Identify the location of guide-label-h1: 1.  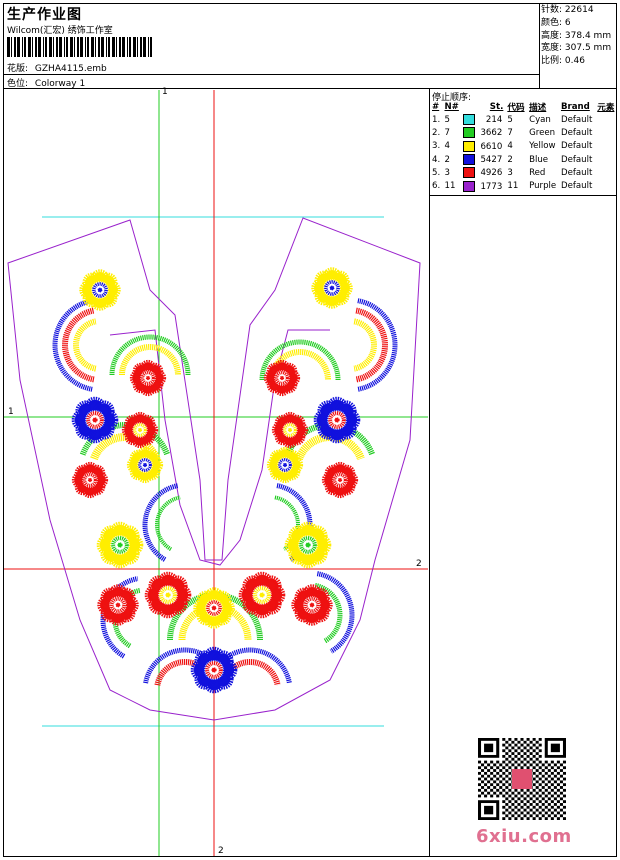
(11, 412).